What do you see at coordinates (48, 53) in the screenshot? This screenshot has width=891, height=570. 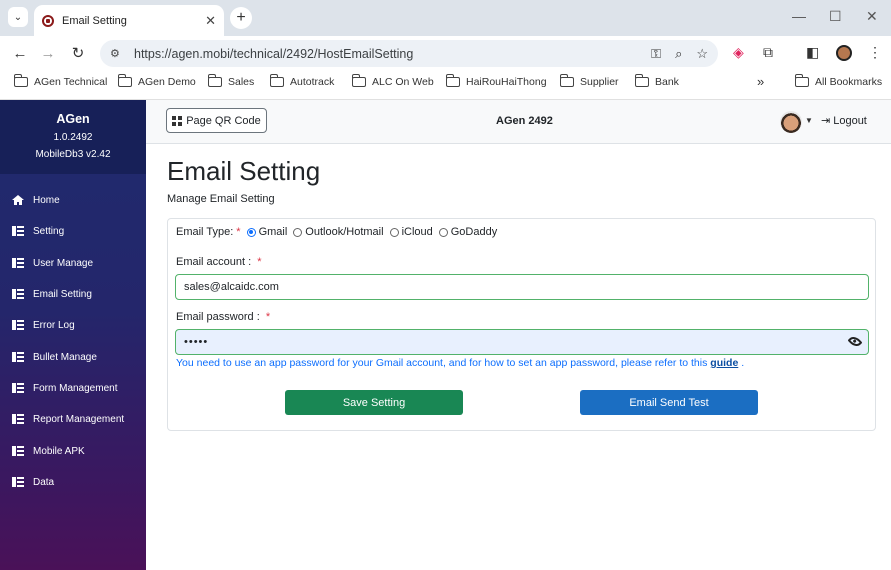 I see `forward-arrow-icon: →` at bounding box center [48, 53].